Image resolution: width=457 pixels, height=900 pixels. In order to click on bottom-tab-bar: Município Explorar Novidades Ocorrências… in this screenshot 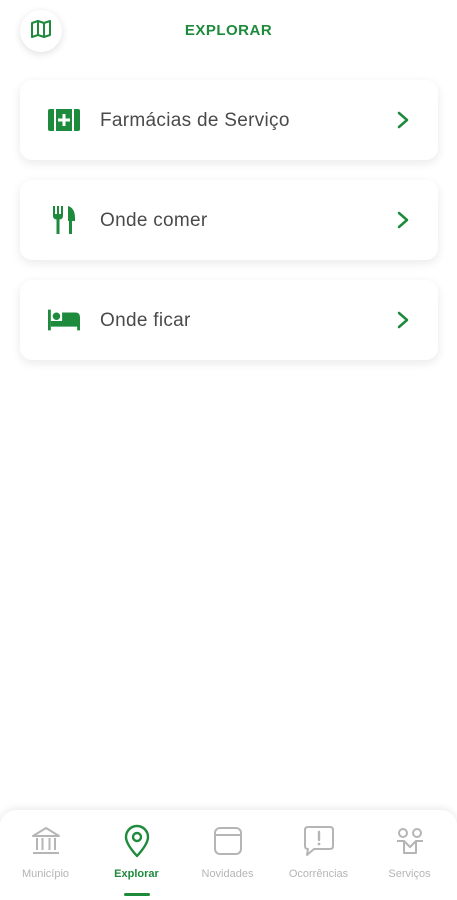, I will do `click(228, 855)`.